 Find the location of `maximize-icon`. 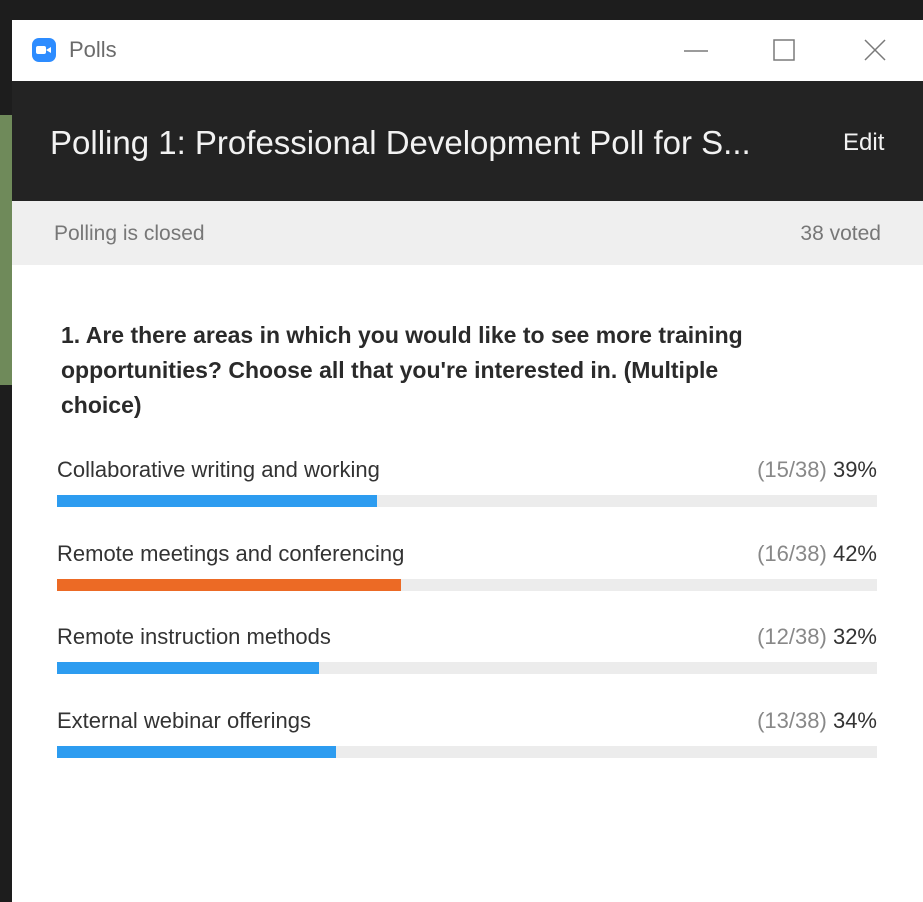

maximize-icon is located at coordinates (784, 50).